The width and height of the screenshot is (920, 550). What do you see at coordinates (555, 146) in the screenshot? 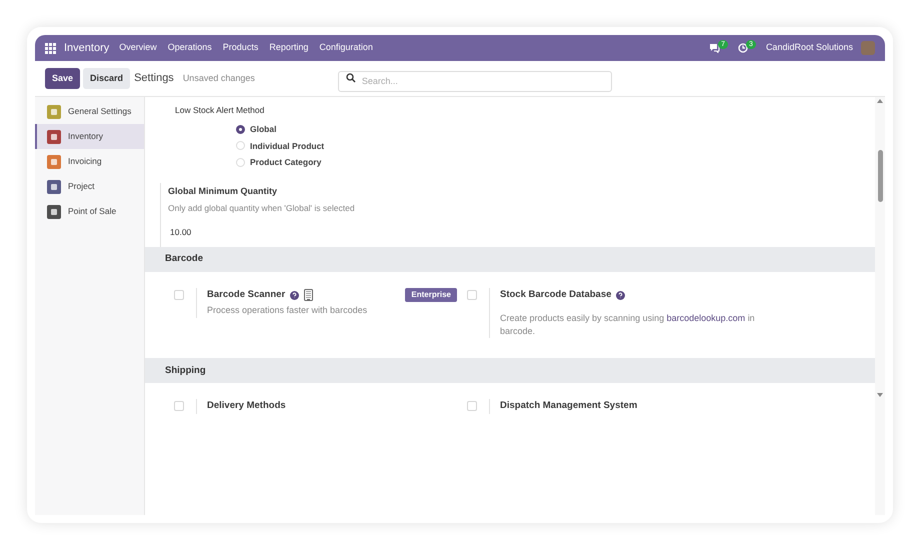
I see `radio-option: Individual Product` at bounding box center [555, 146].